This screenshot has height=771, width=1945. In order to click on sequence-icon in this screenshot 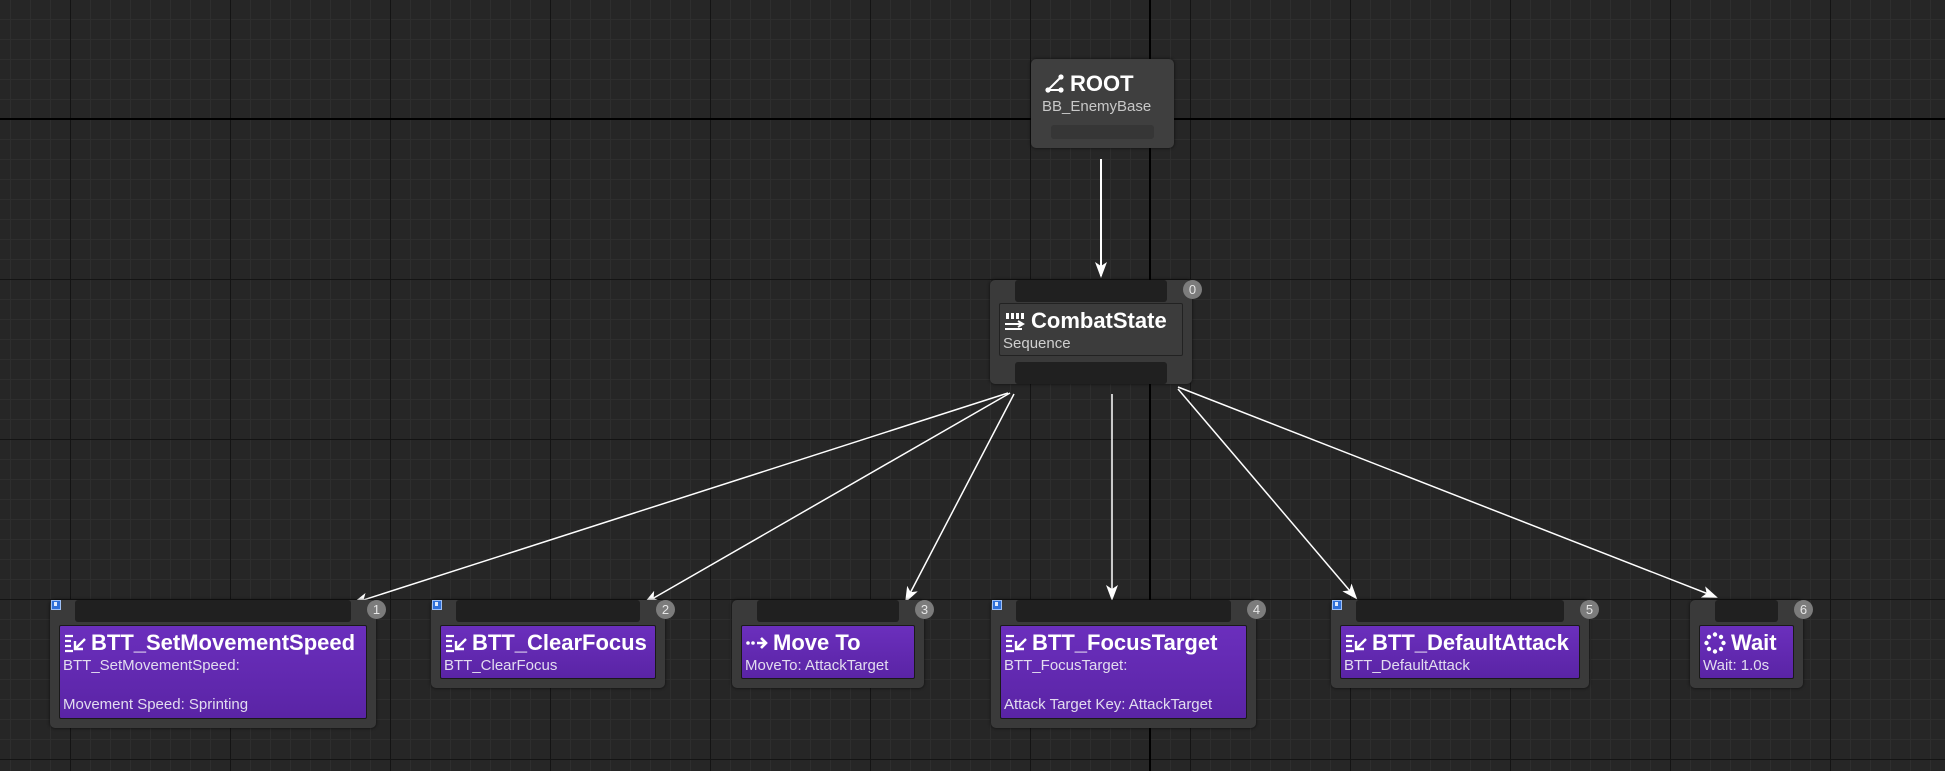, I will do `click(1015, 321)`.